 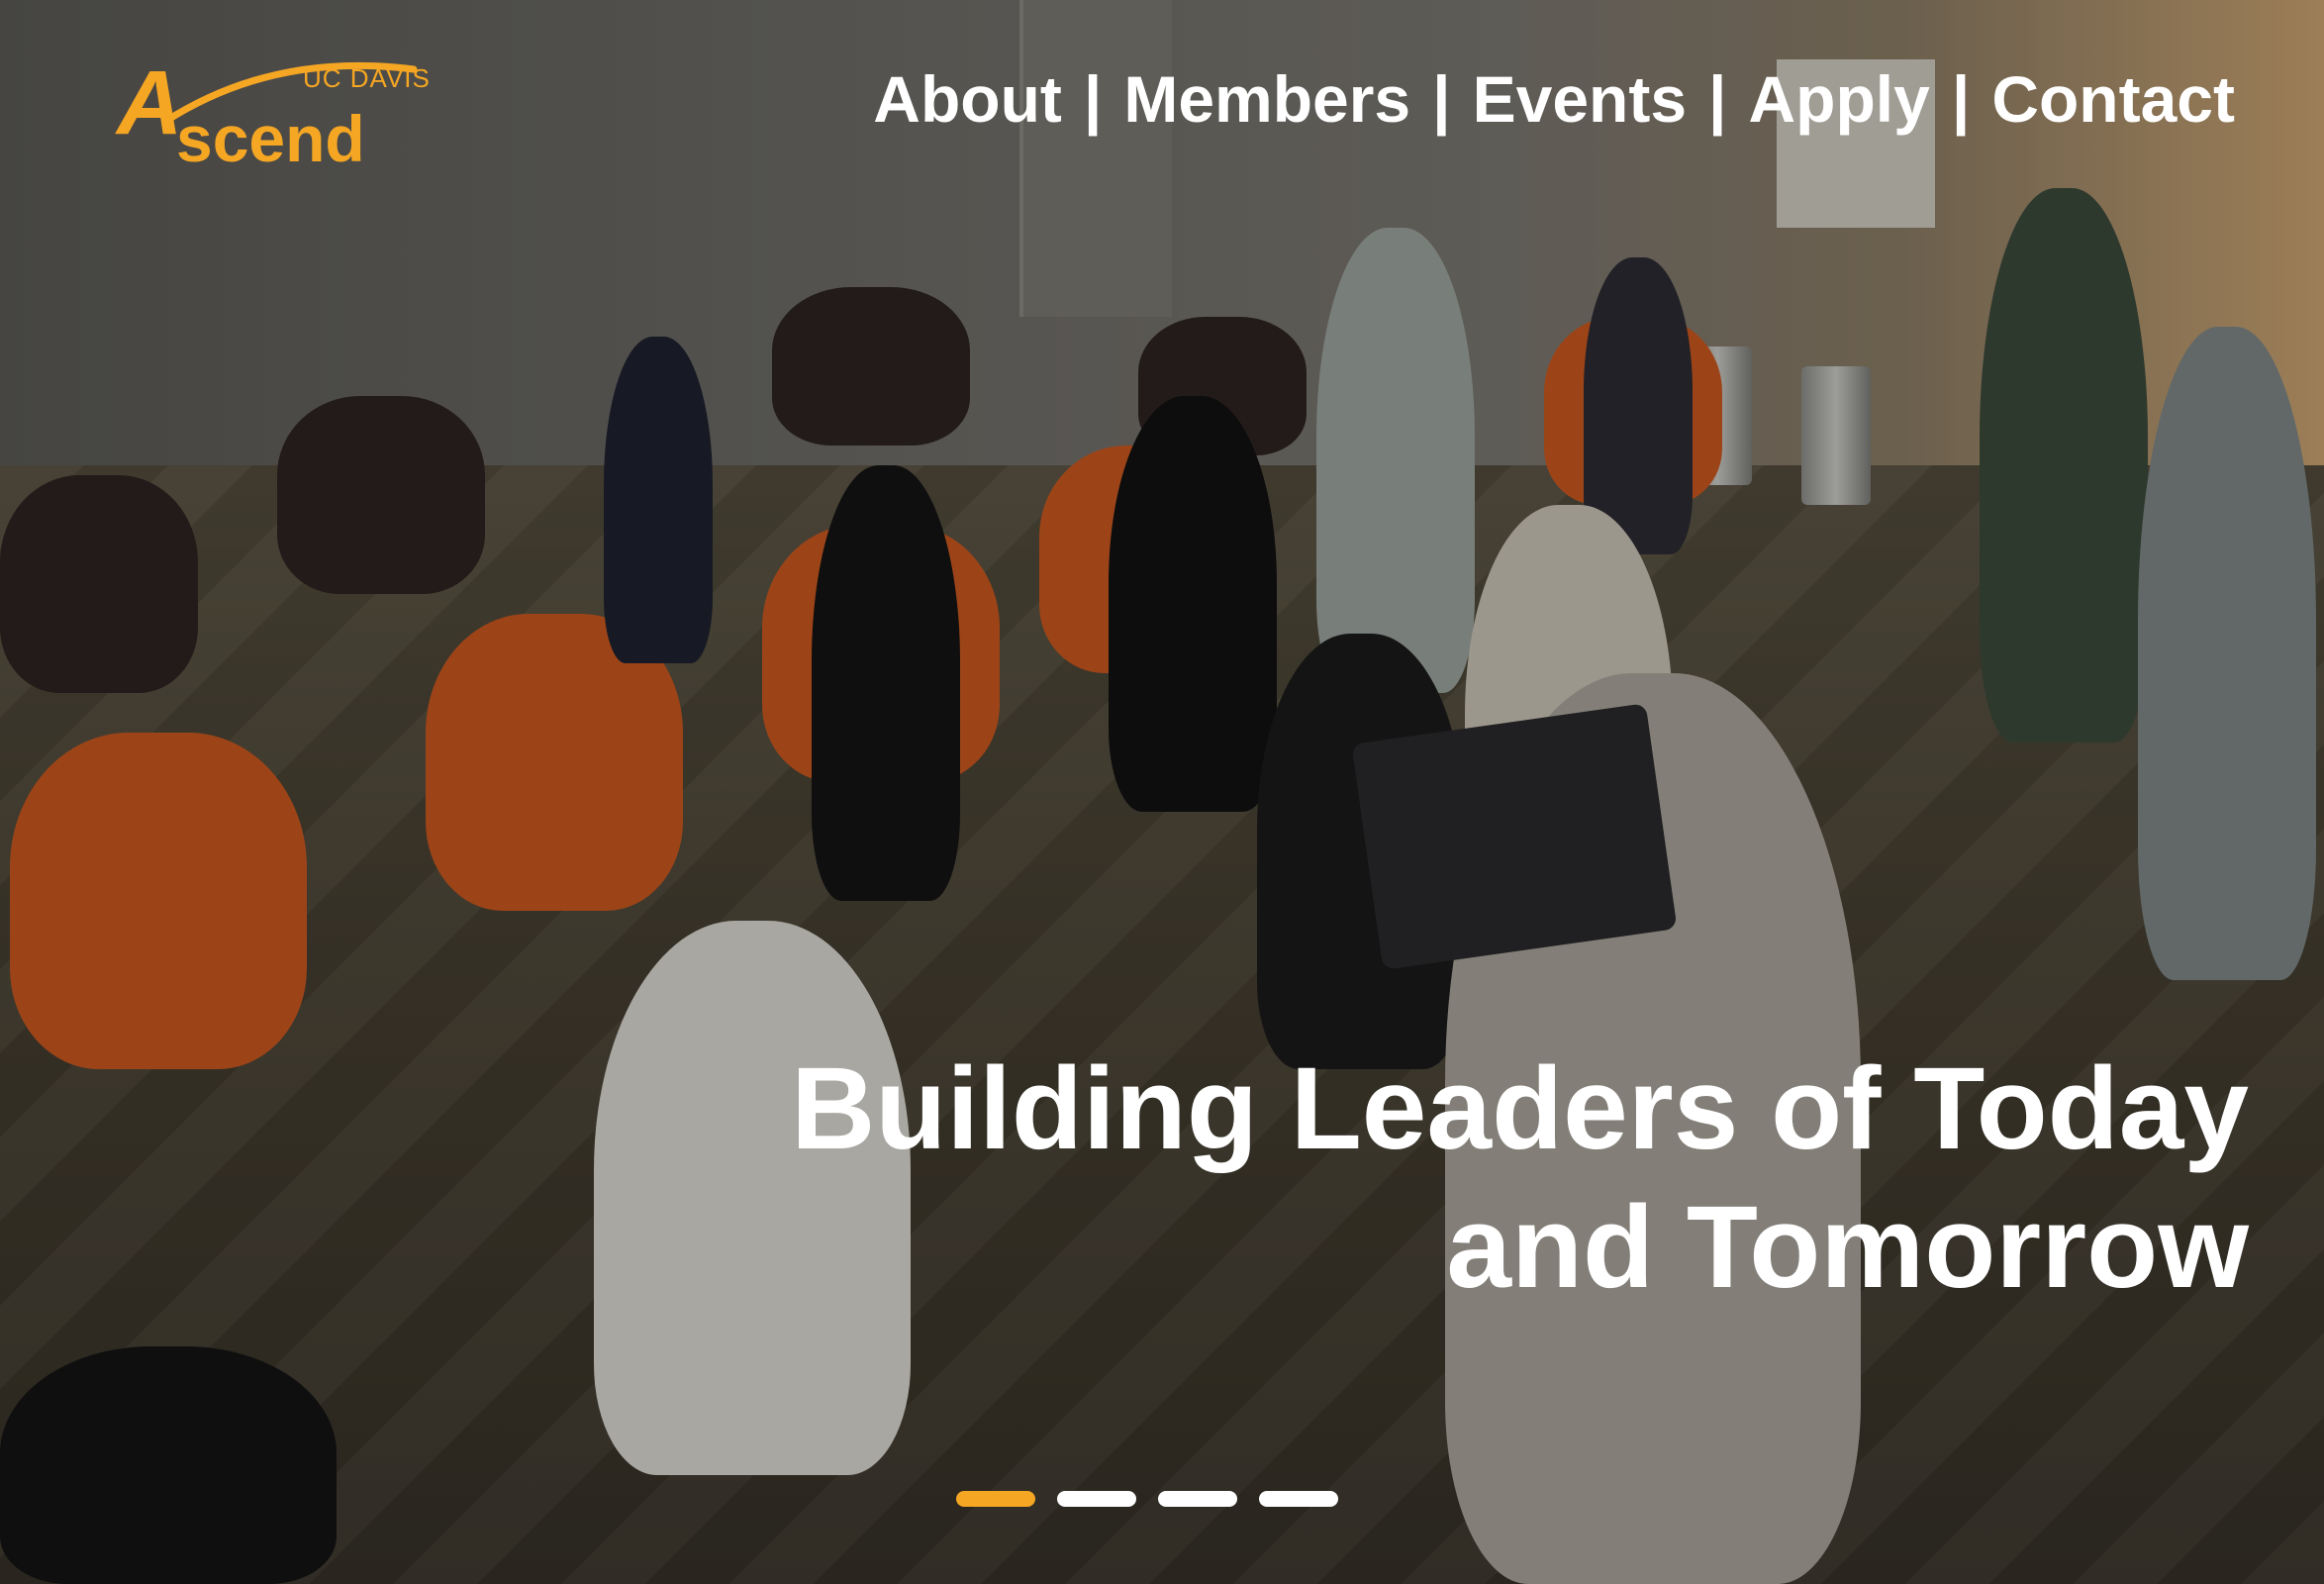 I want to click on nav-link-apply: Apply, so click(x=1839, y=99).